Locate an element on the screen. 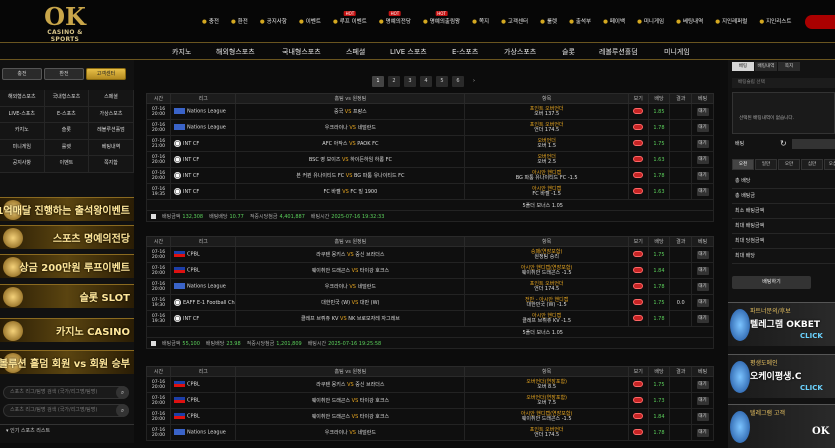  league-search-input: 스포츠 리그/팀명 검색 (국가/리그명/팀명) ⌕ is located at coordinates (66, 392).